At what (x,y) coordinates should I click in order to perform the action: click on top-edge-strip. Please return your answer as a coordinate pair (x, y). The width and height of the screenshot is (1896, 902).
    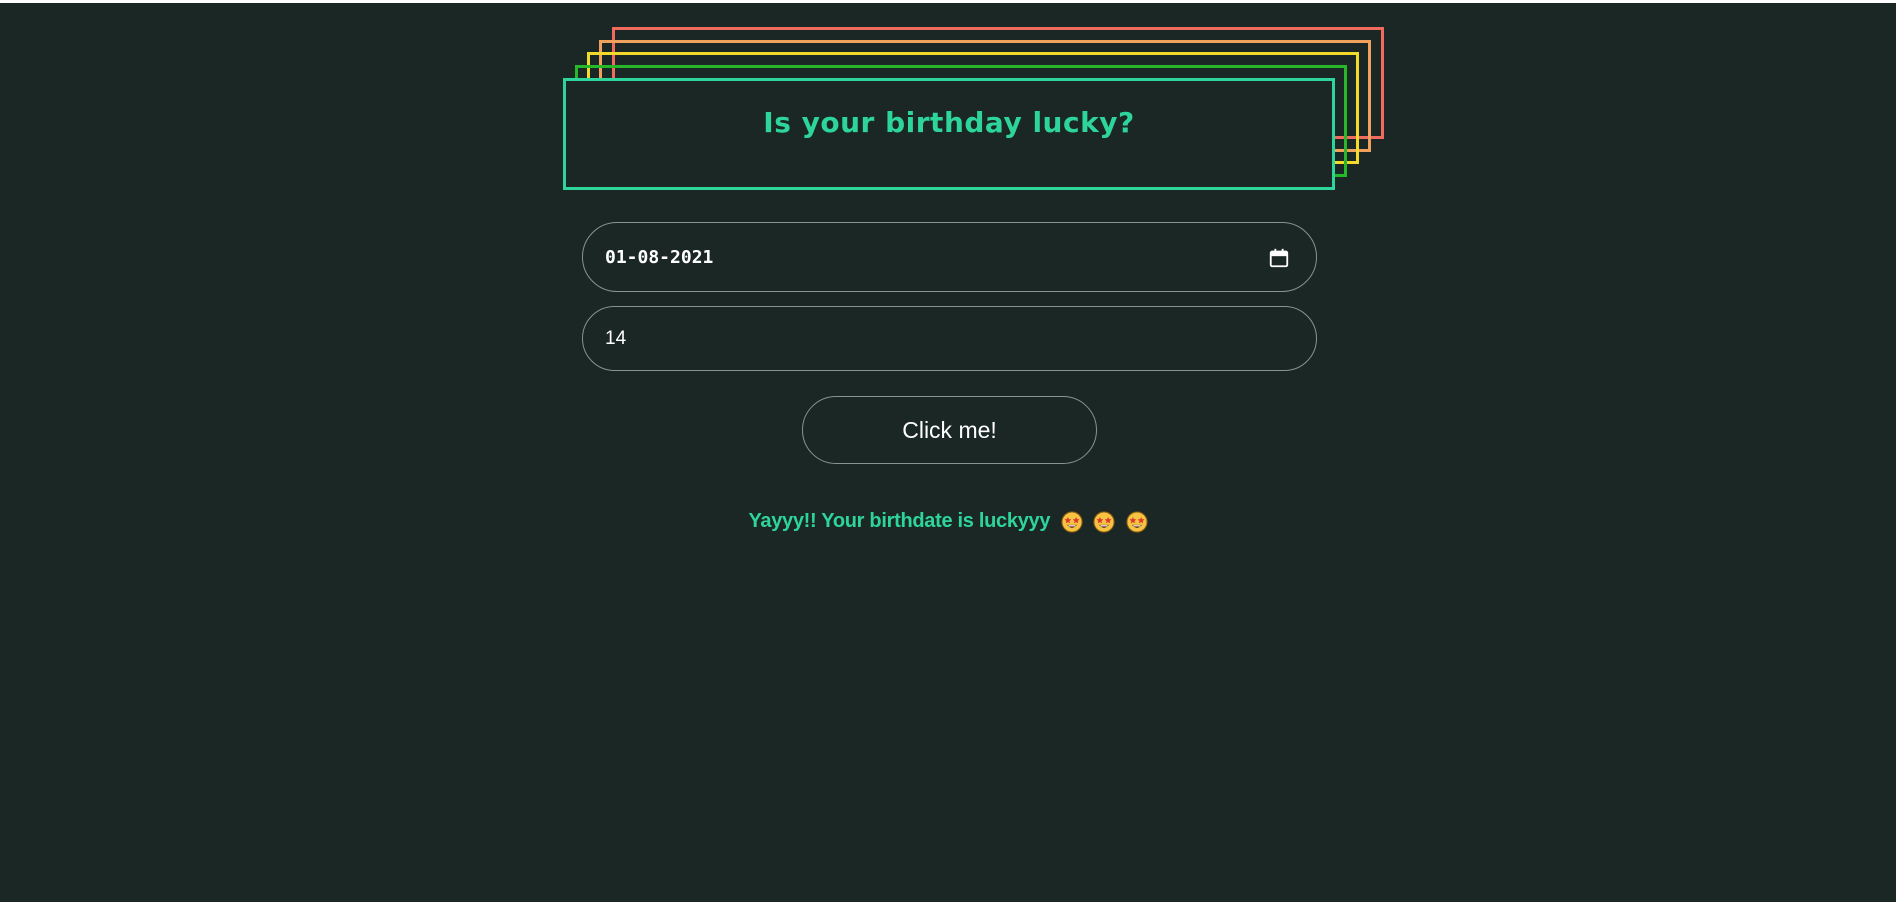
    Looking at the image, I should click on (948, 1).